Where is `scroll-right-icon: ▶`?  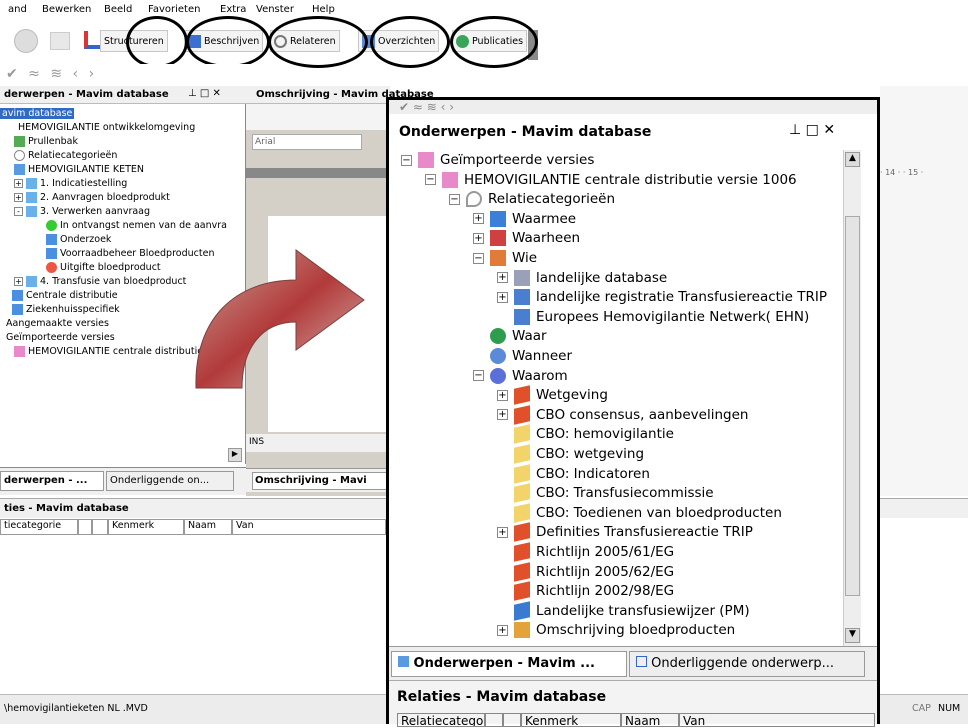
scroll-right-icon: ▶ is located at coordinates (235, 455).